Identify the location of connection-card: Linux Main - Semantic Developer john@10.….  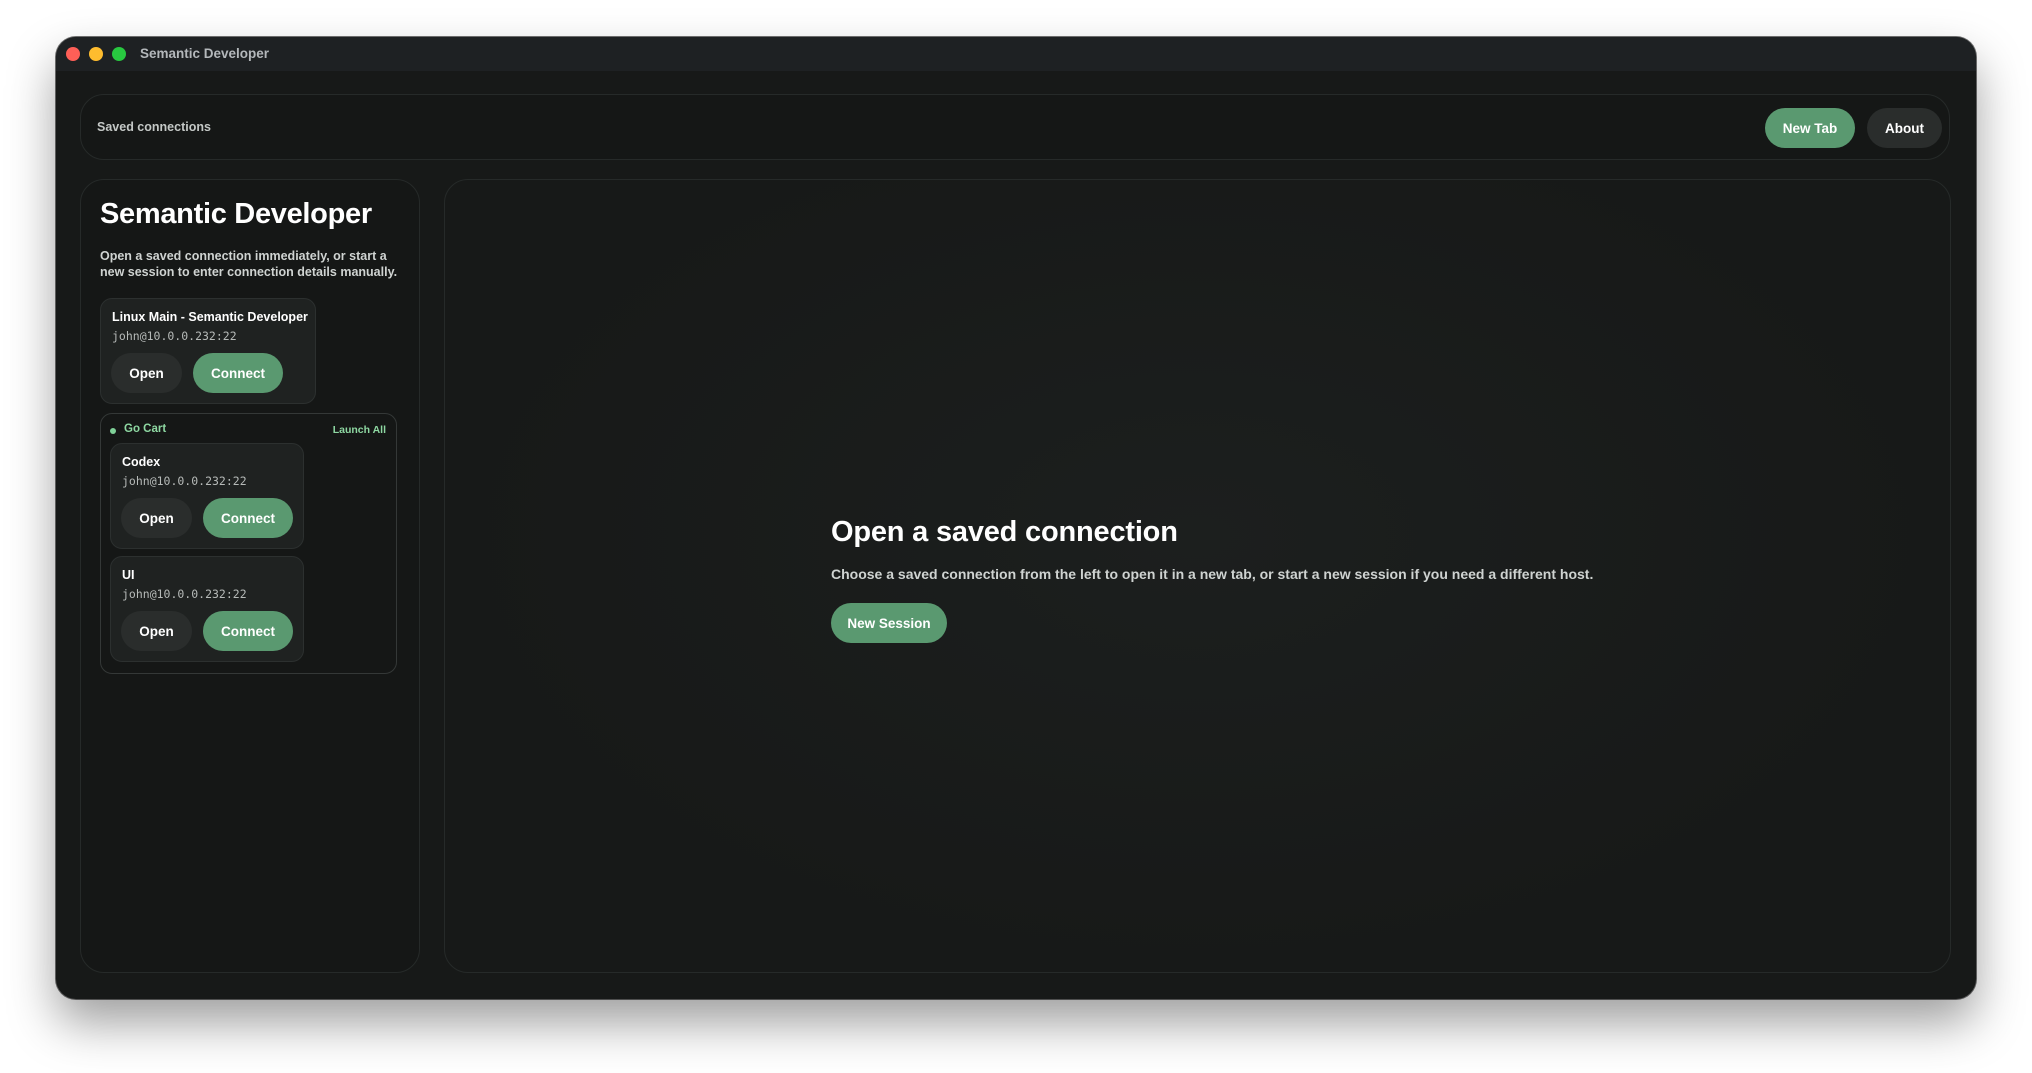
(208, 351).